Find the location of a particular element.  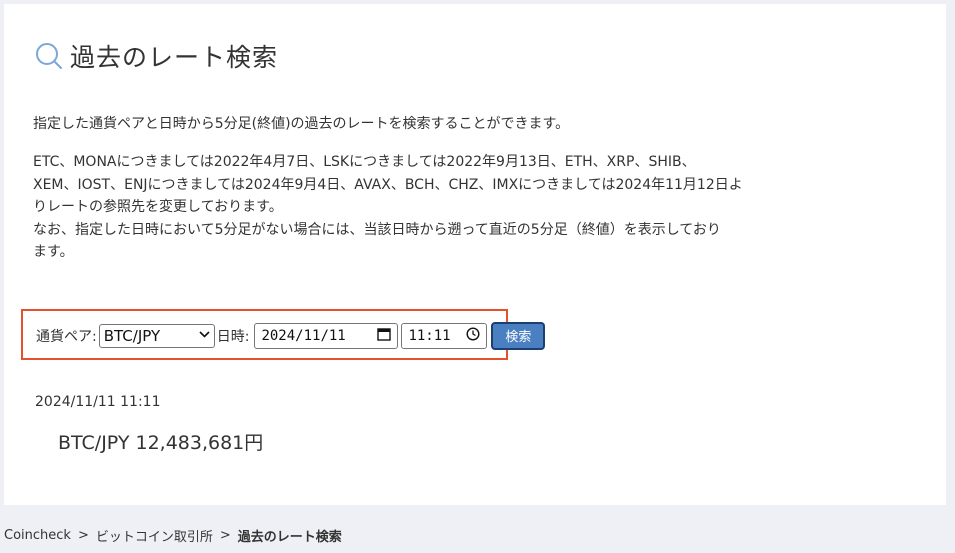

clock-icon is located at coordinates (473, 335).